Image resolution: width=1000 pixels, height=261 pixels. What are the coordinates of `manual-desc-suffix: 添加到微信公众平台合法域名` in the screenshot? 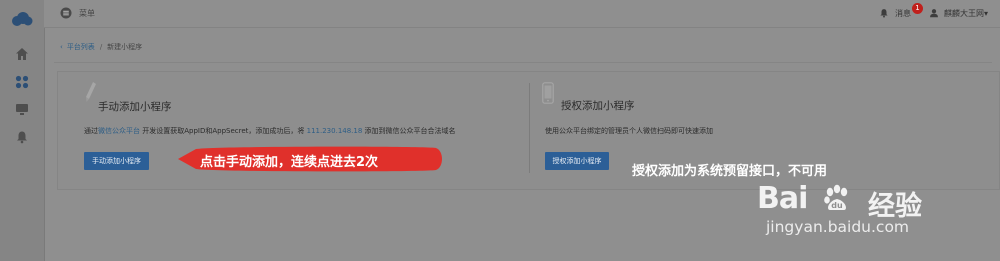 It's located at (409, 131).